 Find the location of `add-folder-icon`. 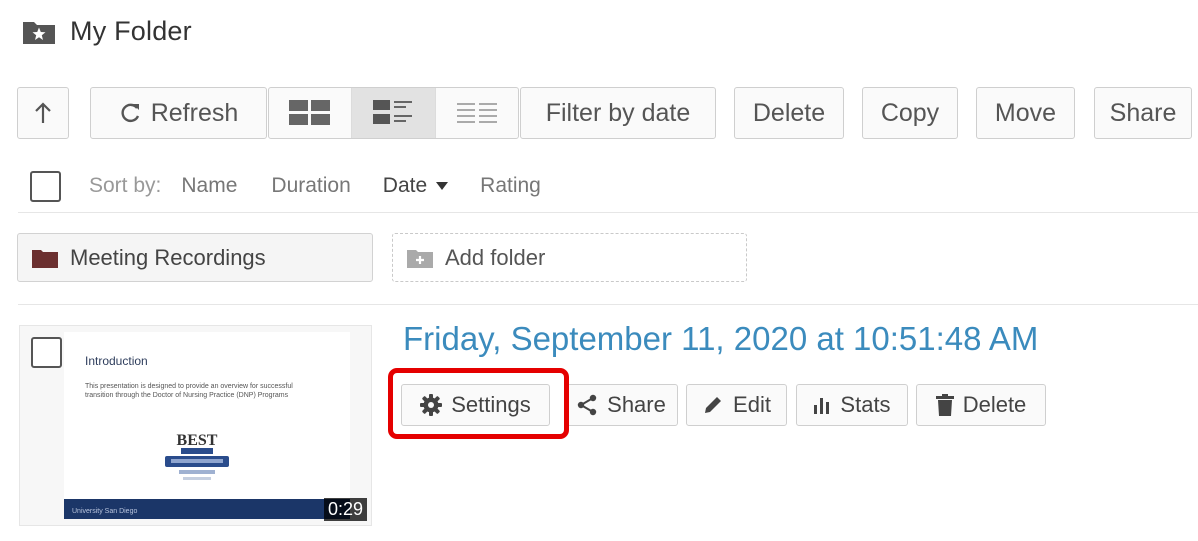

add-folder-icon is located at coordinates (420, 258).